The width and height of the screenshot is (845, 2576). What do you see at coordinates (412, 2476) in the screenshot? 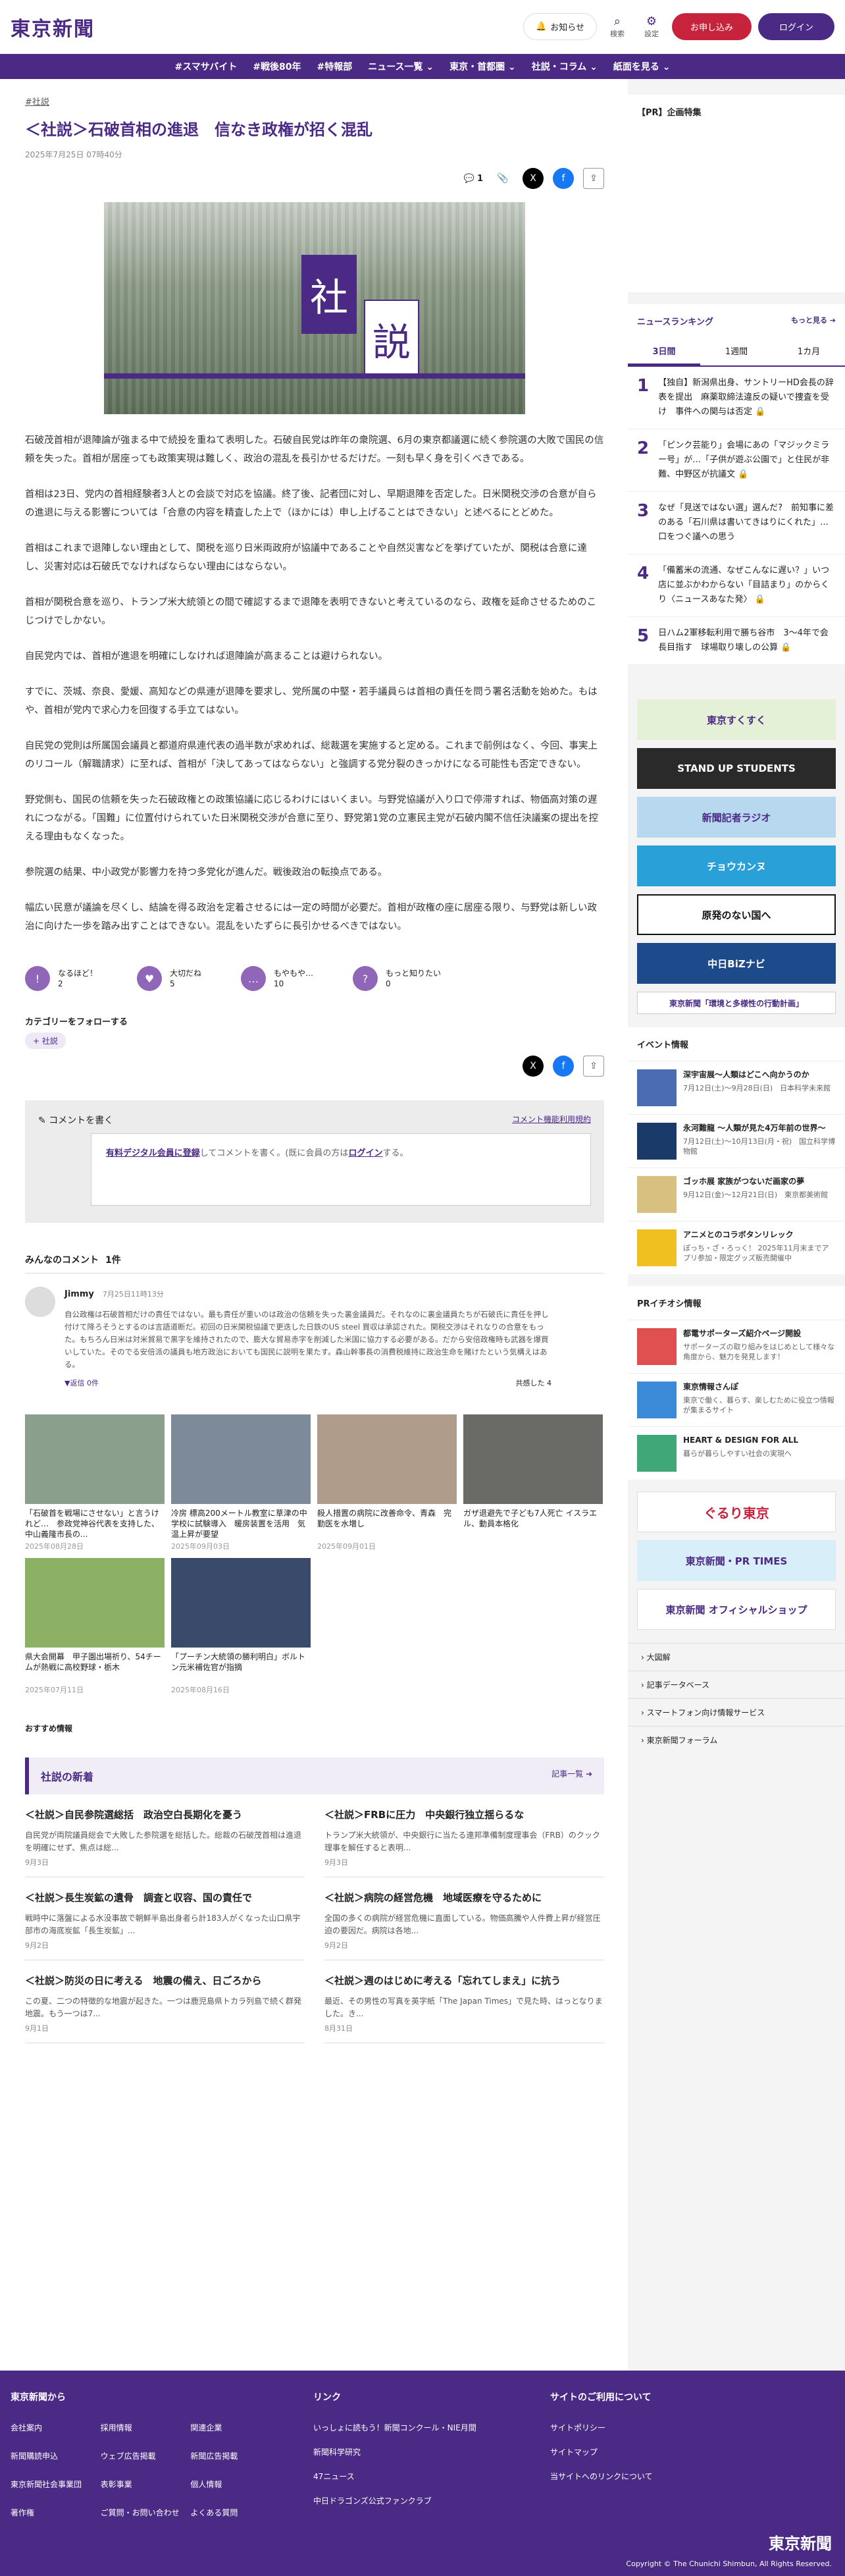
I see `footer-link: 47ニュース` at bounding box center [412, 2476].